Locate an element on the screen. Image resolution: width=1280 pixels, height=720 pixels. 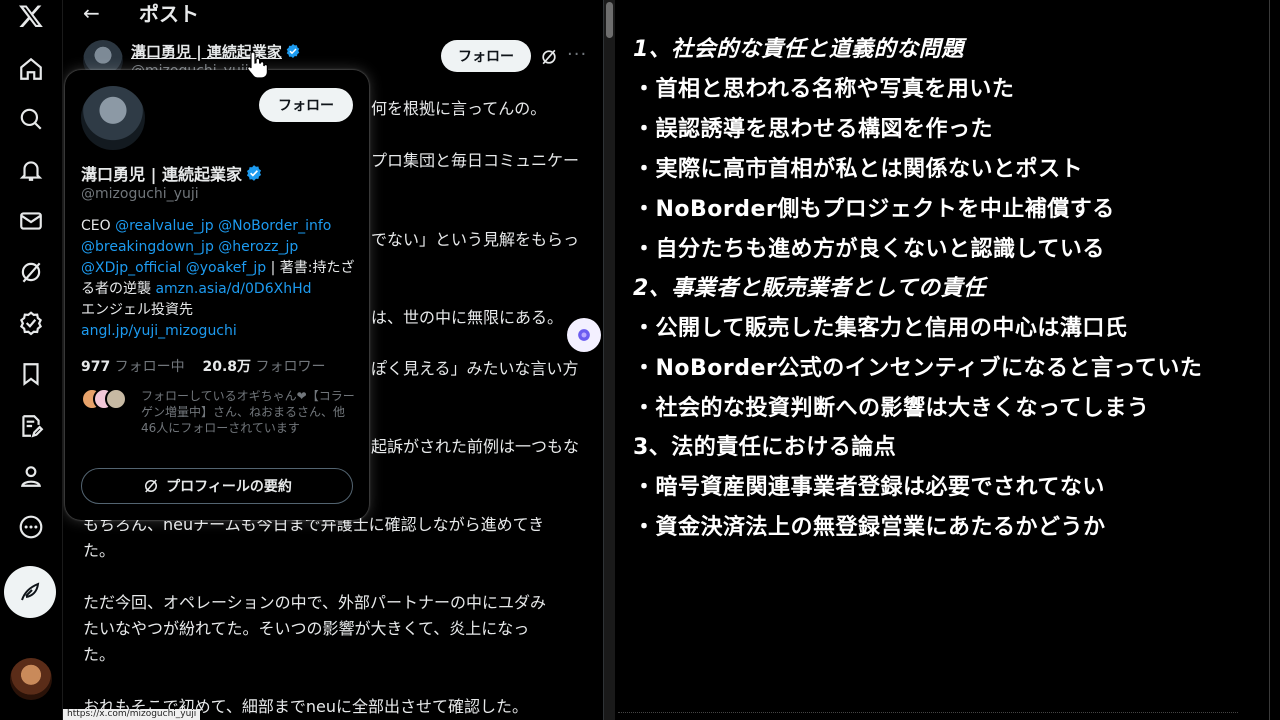
feather-icon is located at coordinates (30, 591).